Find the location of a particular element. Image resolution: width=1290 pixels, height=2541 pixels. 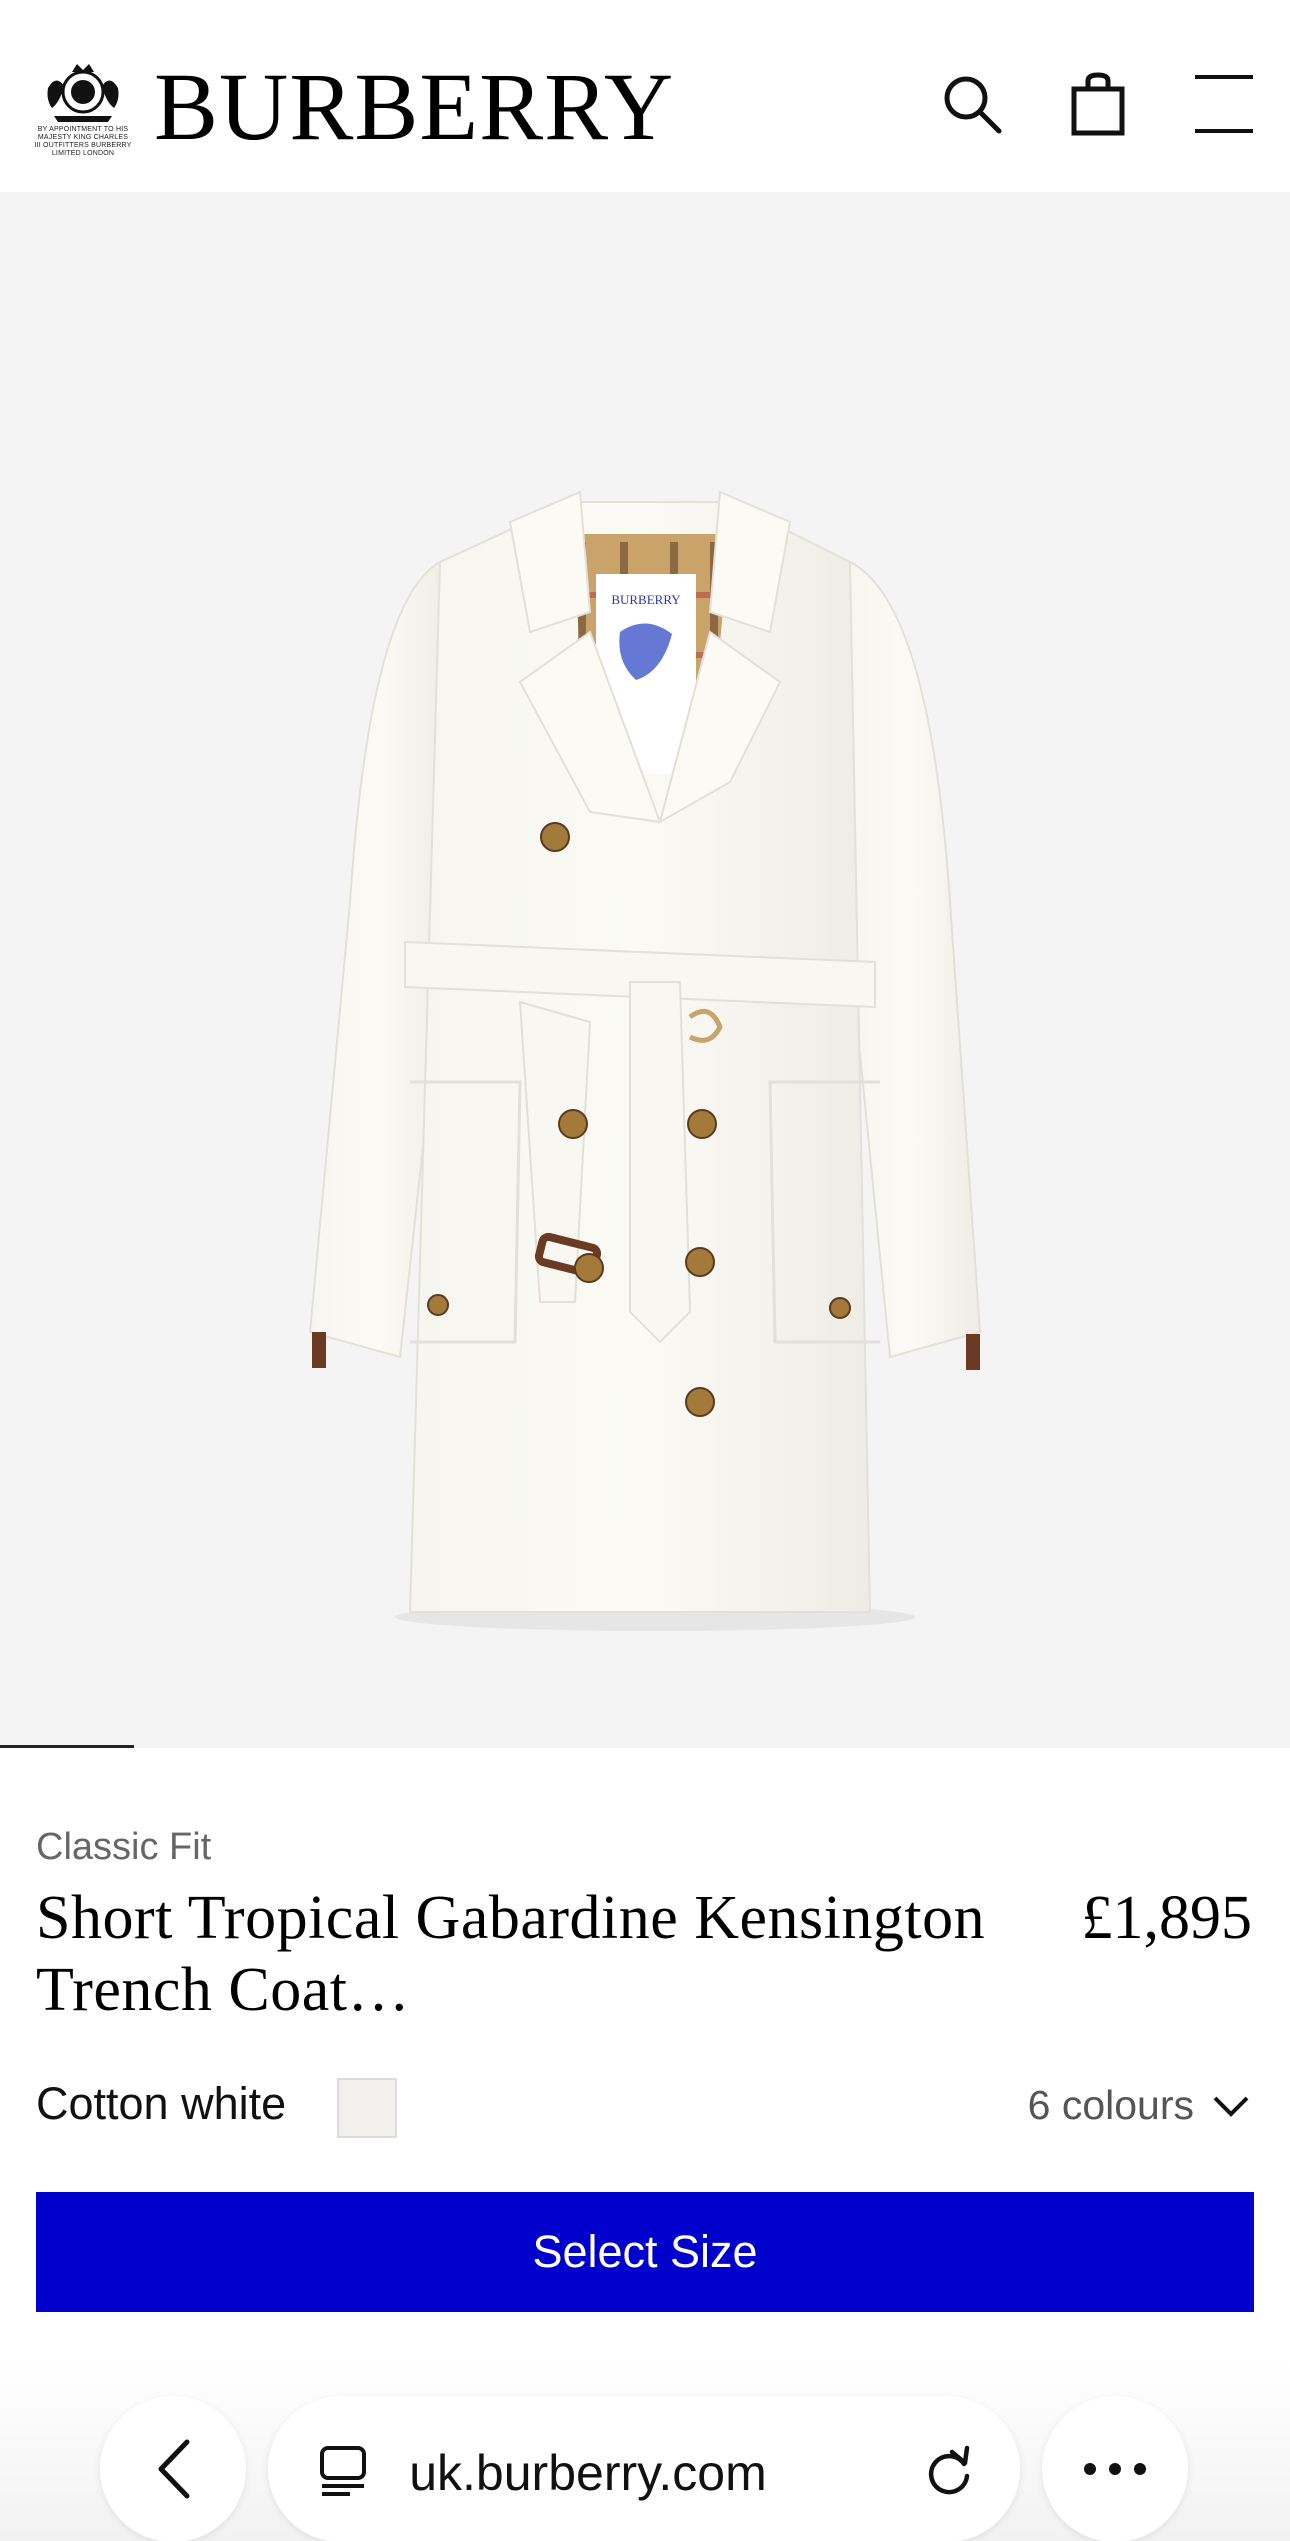

coat-label-text: BURBERRY is located at coordinates (646, 599).